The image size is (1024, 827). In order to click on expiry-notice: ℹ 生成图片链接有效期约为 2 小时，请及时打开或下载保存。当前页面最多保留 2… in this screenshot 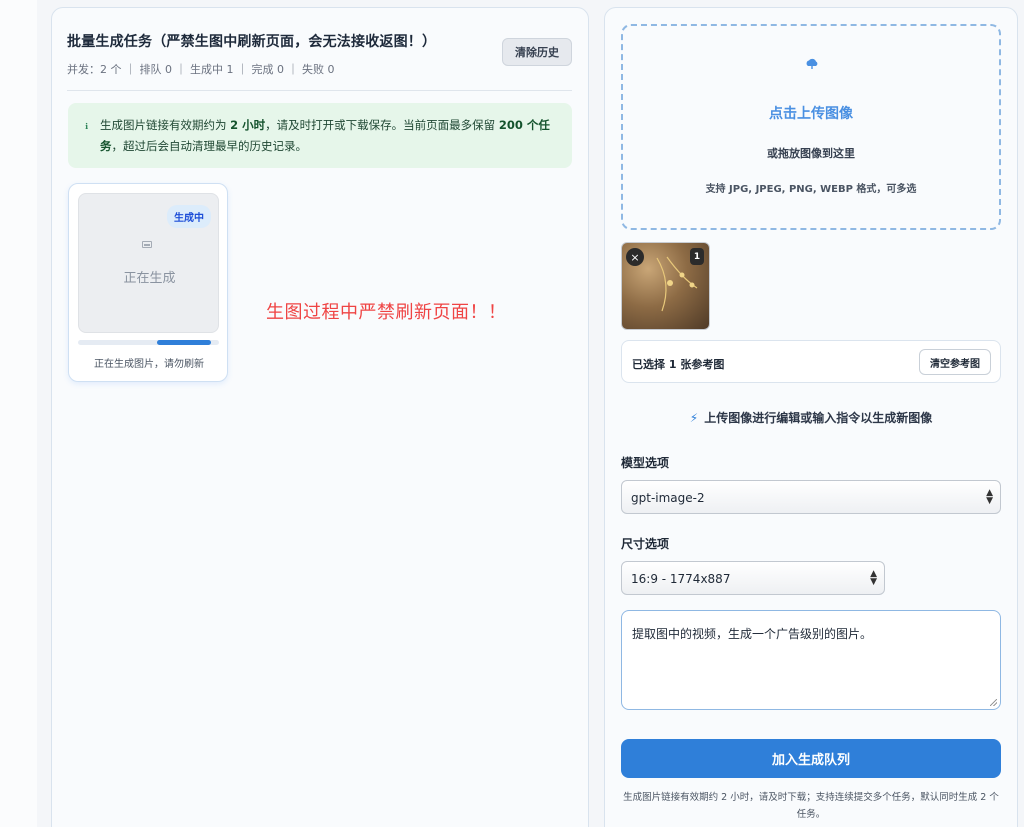, I will do `click(320, 135)`.